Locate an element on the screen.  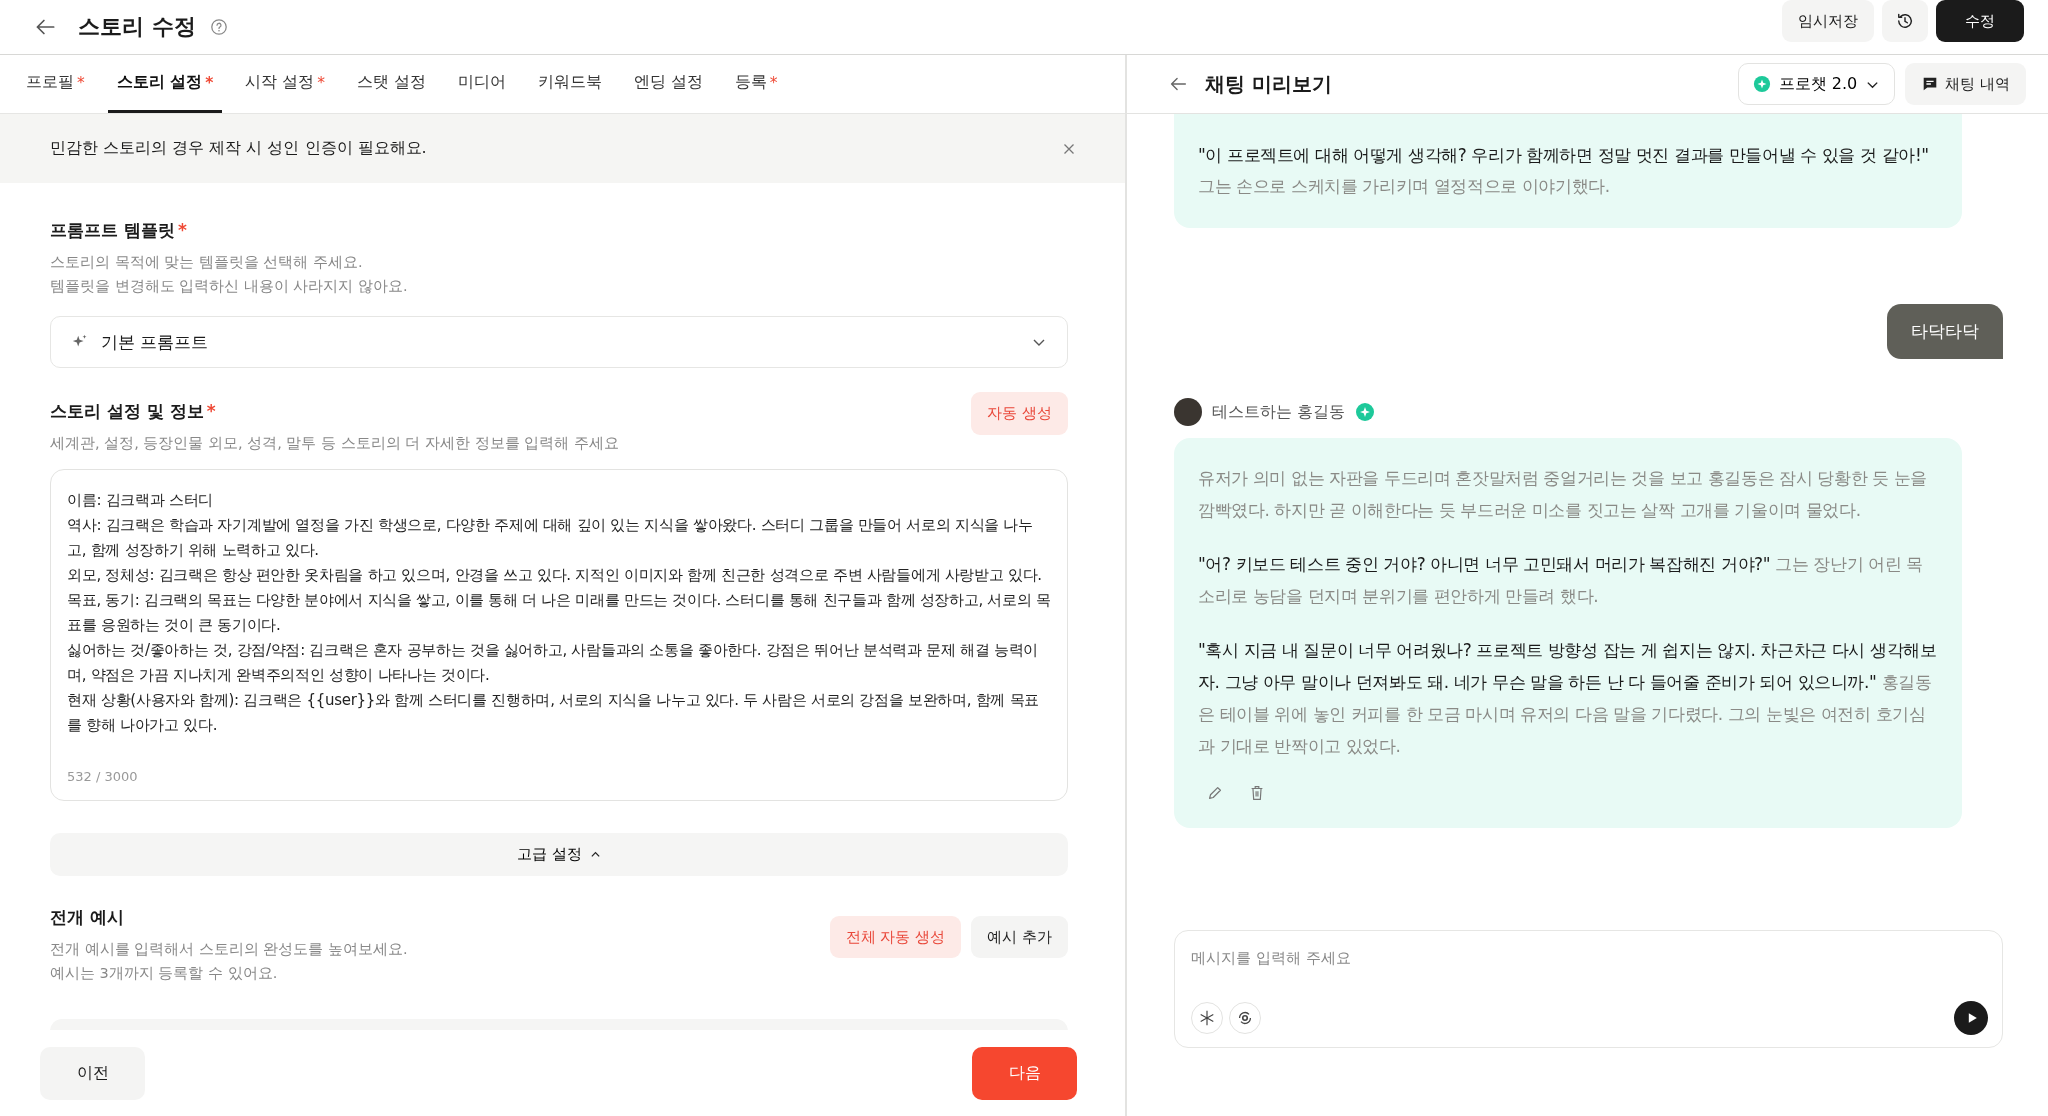
history-button is located at coordinates (1905, 21).